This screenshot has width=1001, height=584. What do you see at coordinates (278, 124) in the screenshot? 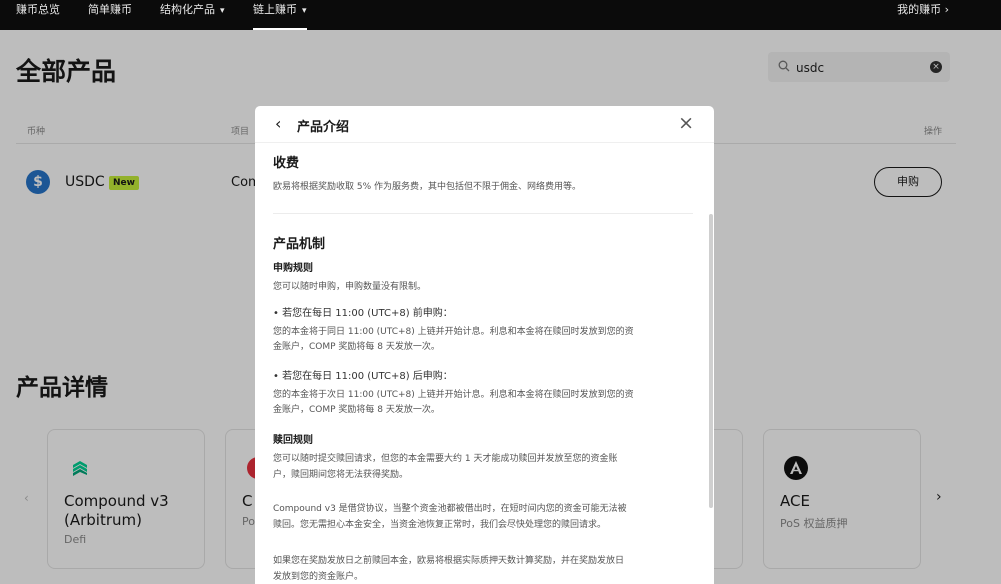
I see `back-arrow-icon: ‹` at bounding box center [278, 124].